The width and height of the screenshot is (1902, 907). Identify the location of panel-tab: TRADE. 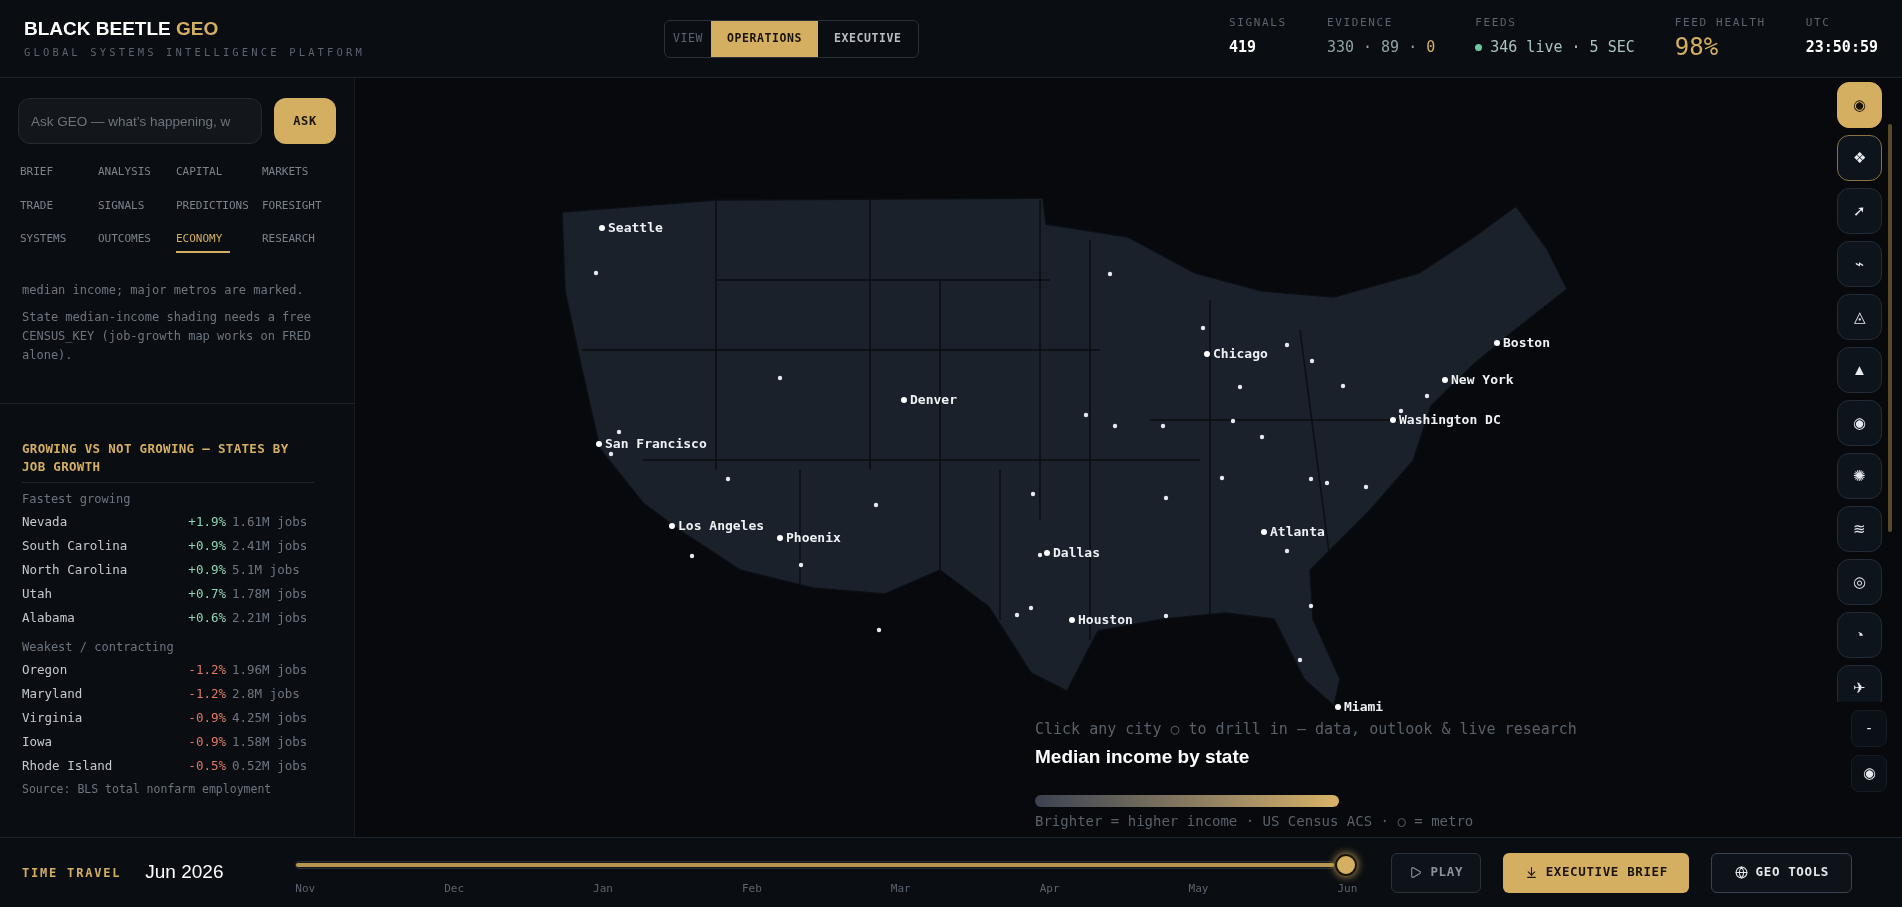
(37, 208).